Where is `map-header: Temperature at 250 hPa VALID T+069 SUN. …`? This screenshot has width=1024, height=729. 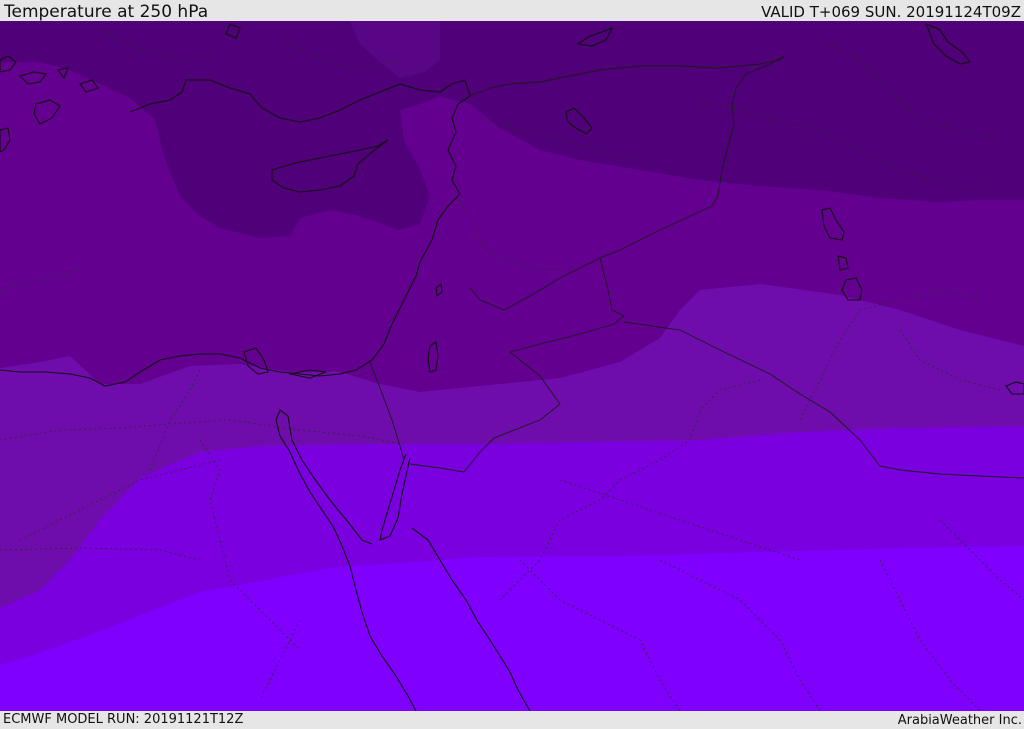 map-header: Temperature at 250 hPa VALID T+069 SUN. … is located at coordinates (512, 10).